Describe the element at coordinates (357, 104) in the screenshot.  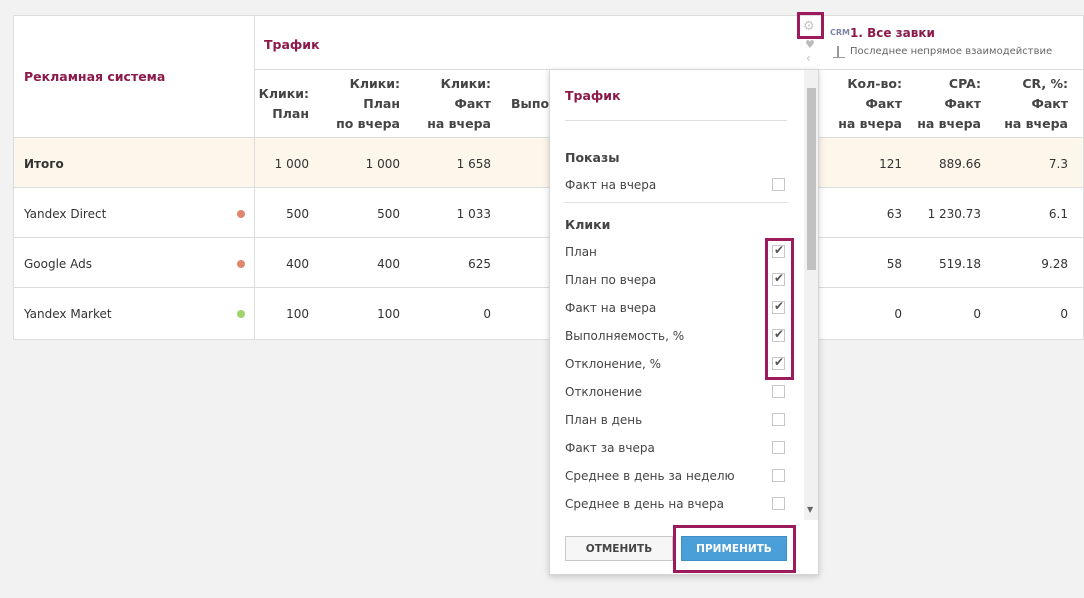
I see `col-header-clicks-plan-yesterday: Клики: План по вчера` at that location.